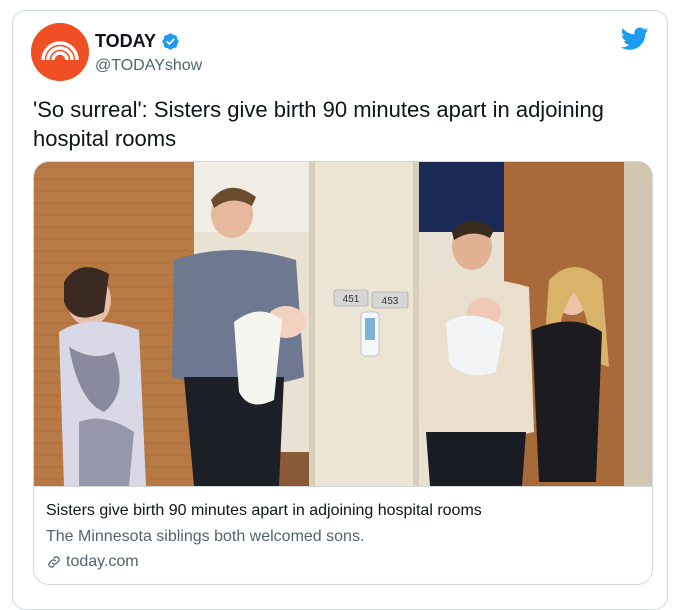 The width and height of the screenshot is (676, 610). I want to click on room-label-453: 453, so click(390, 301).